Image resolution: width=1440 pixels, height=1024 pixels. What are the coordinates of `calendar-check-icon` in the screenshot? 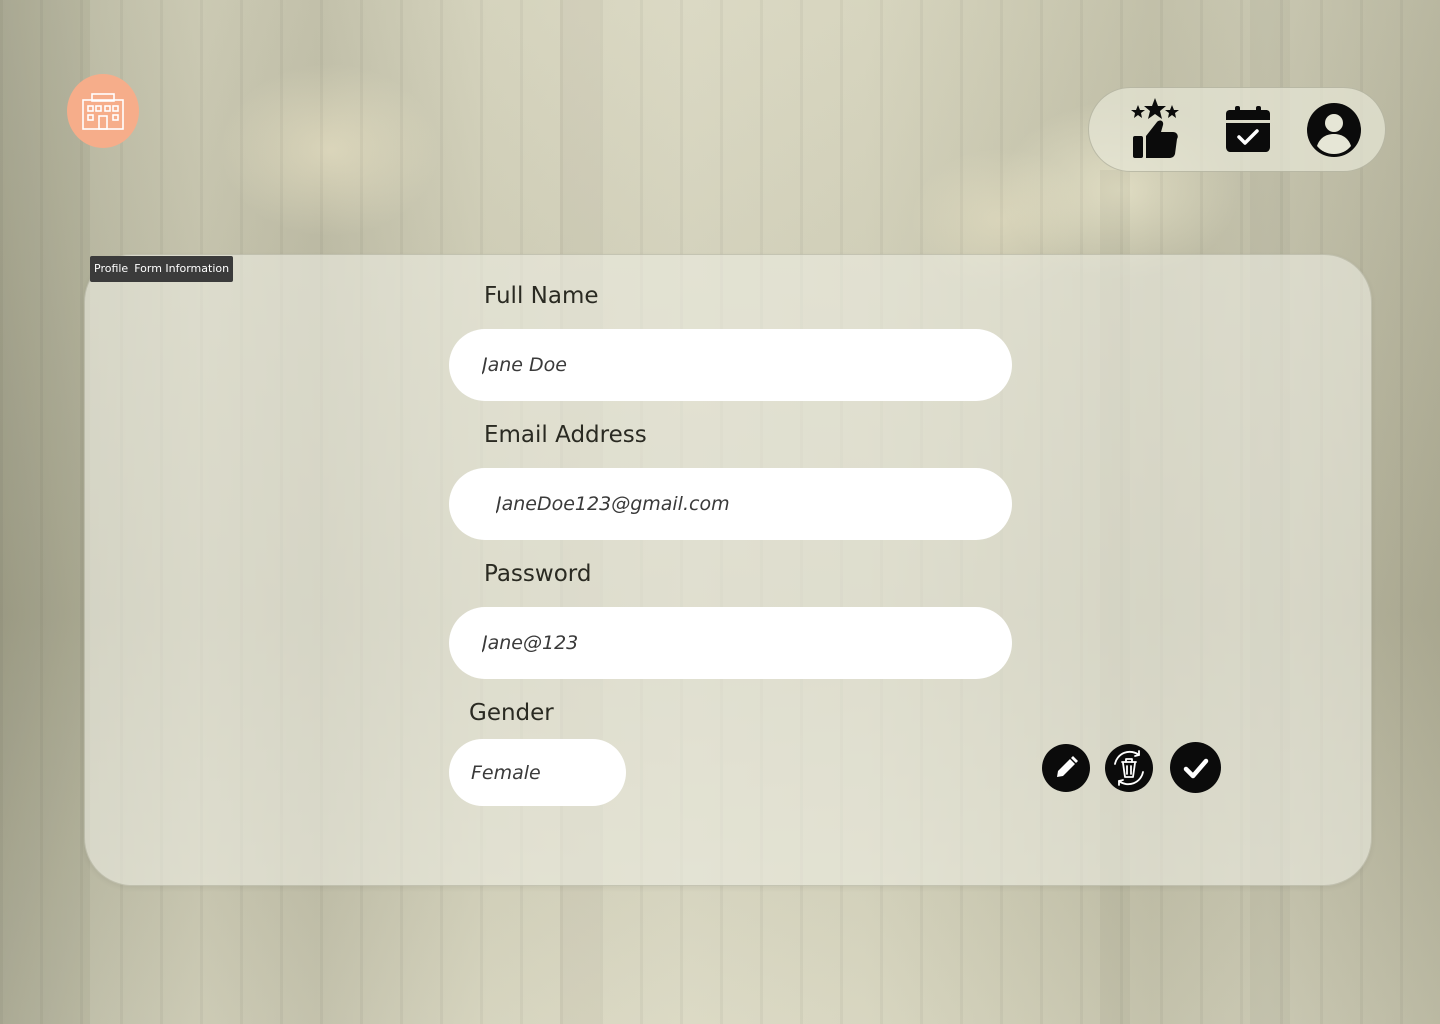 It's located at (1248, 129).